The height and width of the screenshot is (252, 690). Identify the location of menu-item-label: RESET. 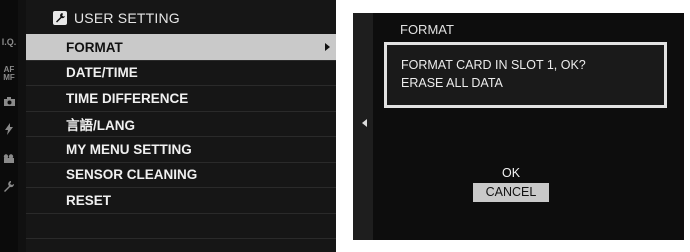
(89, 200).